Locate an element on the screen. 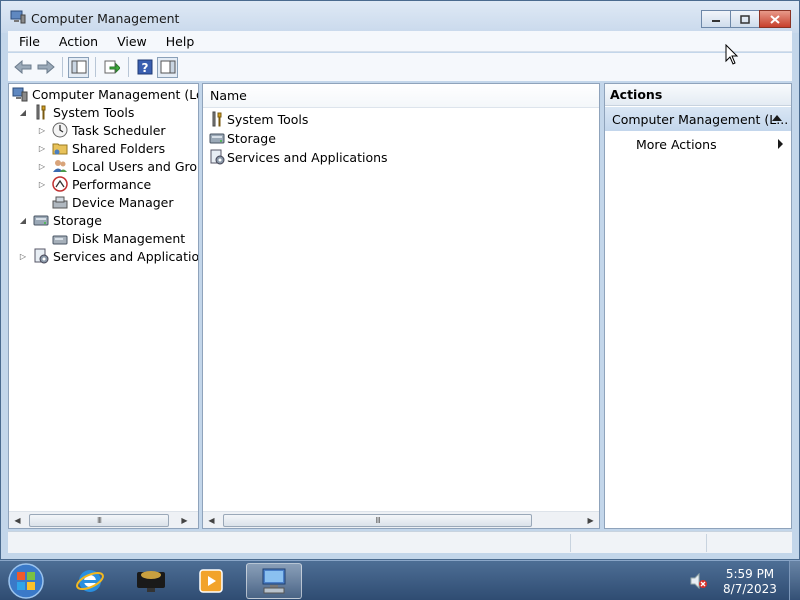  show-hide-action-pane-icon is located at coordinates (167, 67).